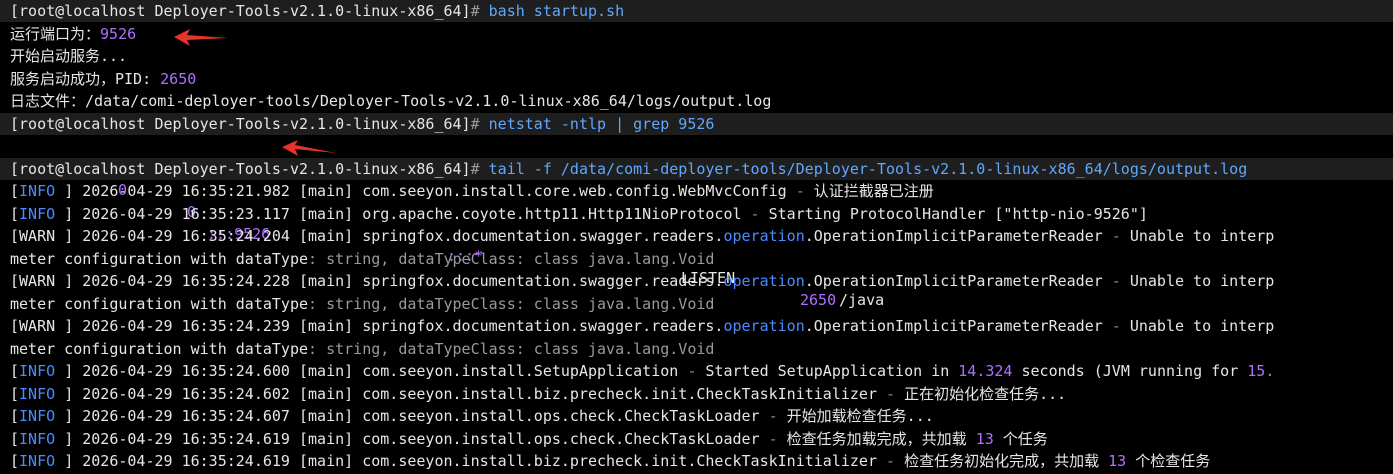  What do you see at coordinates (873, 191) in the screenshot?
I see `log-message: 认证拦截器已注册` at bounding box center [873, 191].